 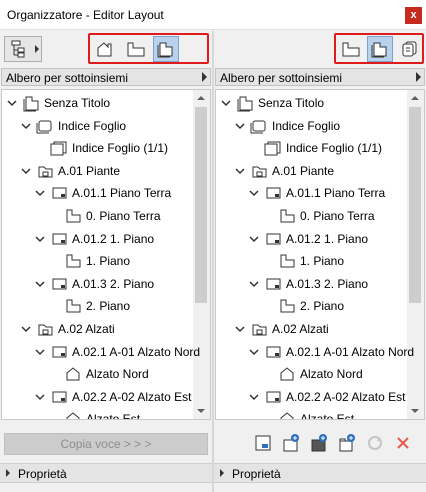 I want to click on subset-folder-icon, so click(x=45, y=329).